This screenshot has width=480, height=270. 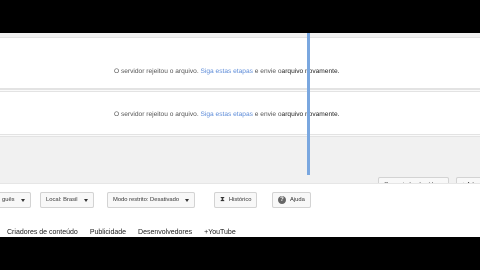 What do you see at coordinates (15, 200) in the screenshot?
I see `language-button: guês` at bounding box center [15, 200].